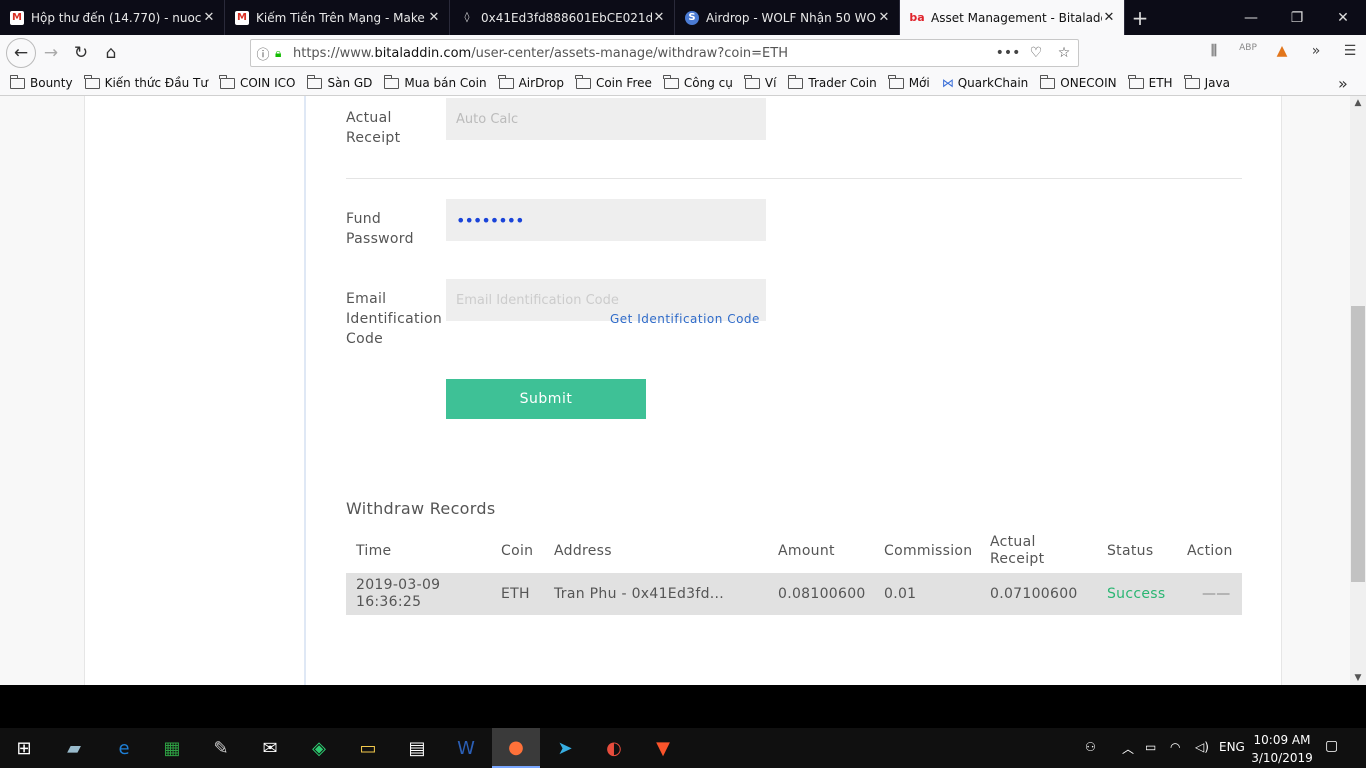 This screenshot has height=768, width=1366. I want to click on scrollbar-thumb, so click(1358, 444).